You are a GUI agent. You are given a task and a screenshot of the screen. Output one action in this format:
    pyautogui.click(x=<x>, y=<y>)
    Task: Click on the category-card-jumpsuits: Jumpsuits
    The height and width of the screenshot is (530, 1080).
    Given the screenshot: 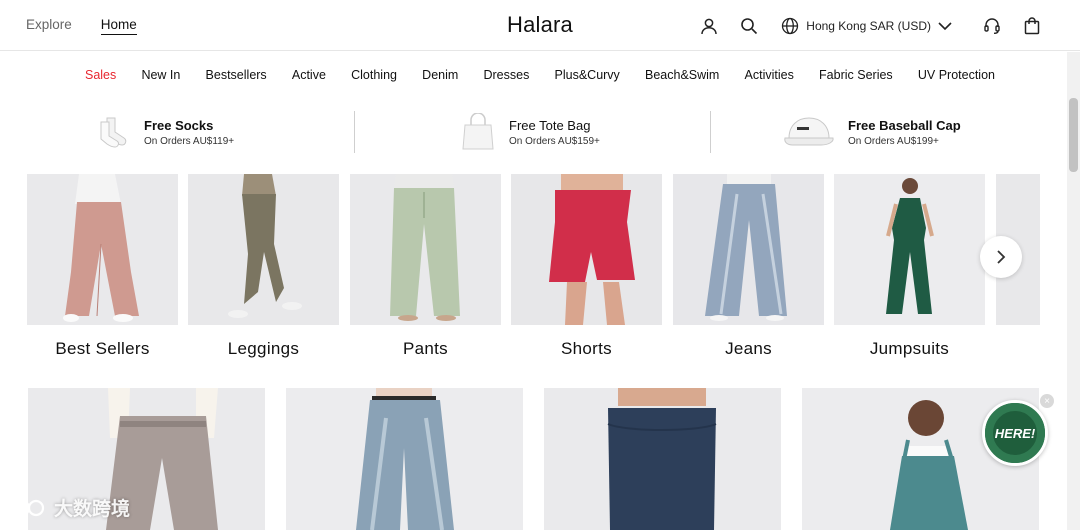 What is the action you would take?
    pyautogui.click(x=909, y=266)
    